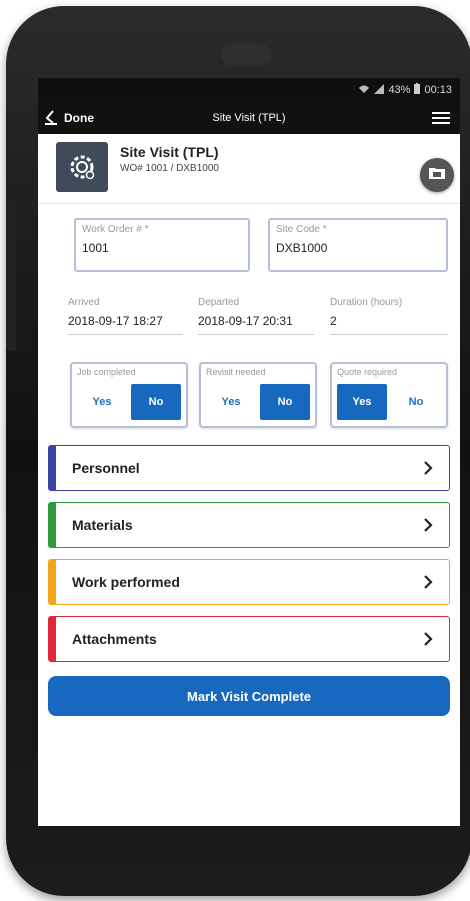 The height and width of the screenshot is (901, 470). What do you see at coordinates (231, 402) in the screenshot?
I see `revisit-needed-yes-button: Yes` at bounding box center [231, 402].